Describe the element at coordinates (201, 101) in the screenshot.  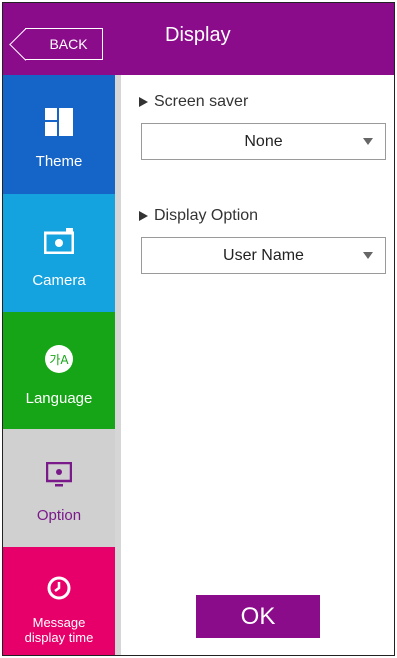
I see `screen-saver-label-text: Screen saver` at that location.